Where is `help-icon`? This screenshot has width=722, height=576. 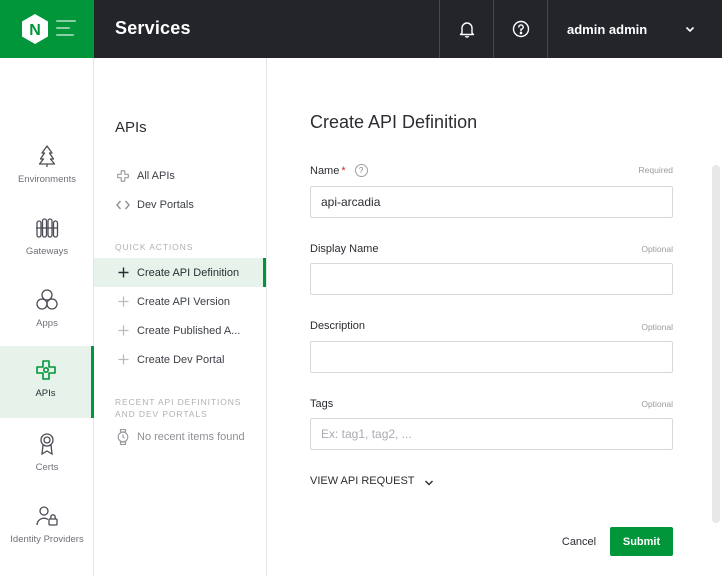
help-icon is located at coordinates (520, 29).